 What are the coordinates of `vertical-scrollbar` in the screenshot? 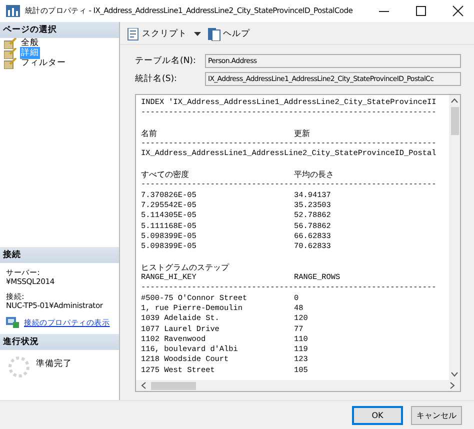 It's located at (454, 237).